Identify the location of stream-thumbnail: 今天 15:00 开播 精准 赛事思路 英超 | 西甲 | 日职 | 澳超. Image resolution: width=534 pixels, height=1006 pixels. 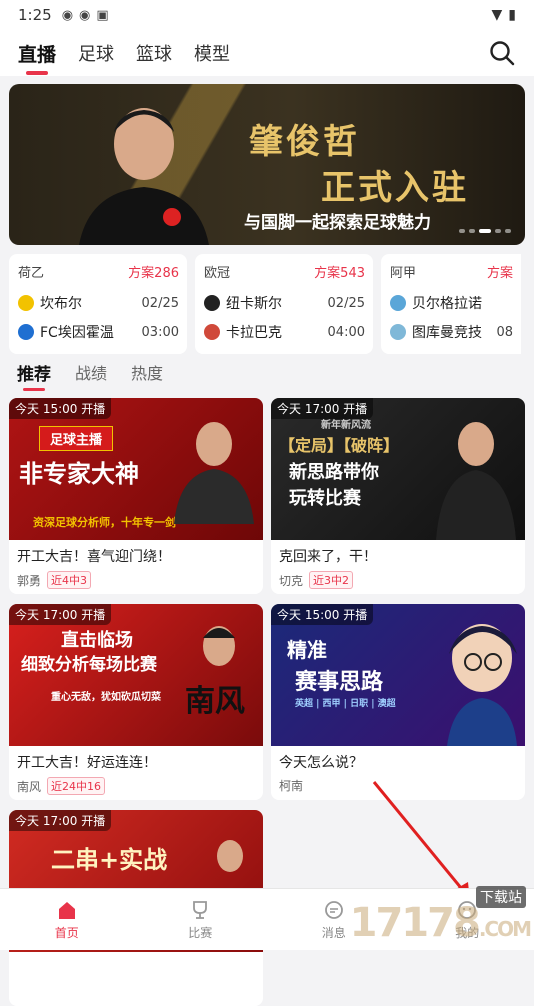
(398, 675).